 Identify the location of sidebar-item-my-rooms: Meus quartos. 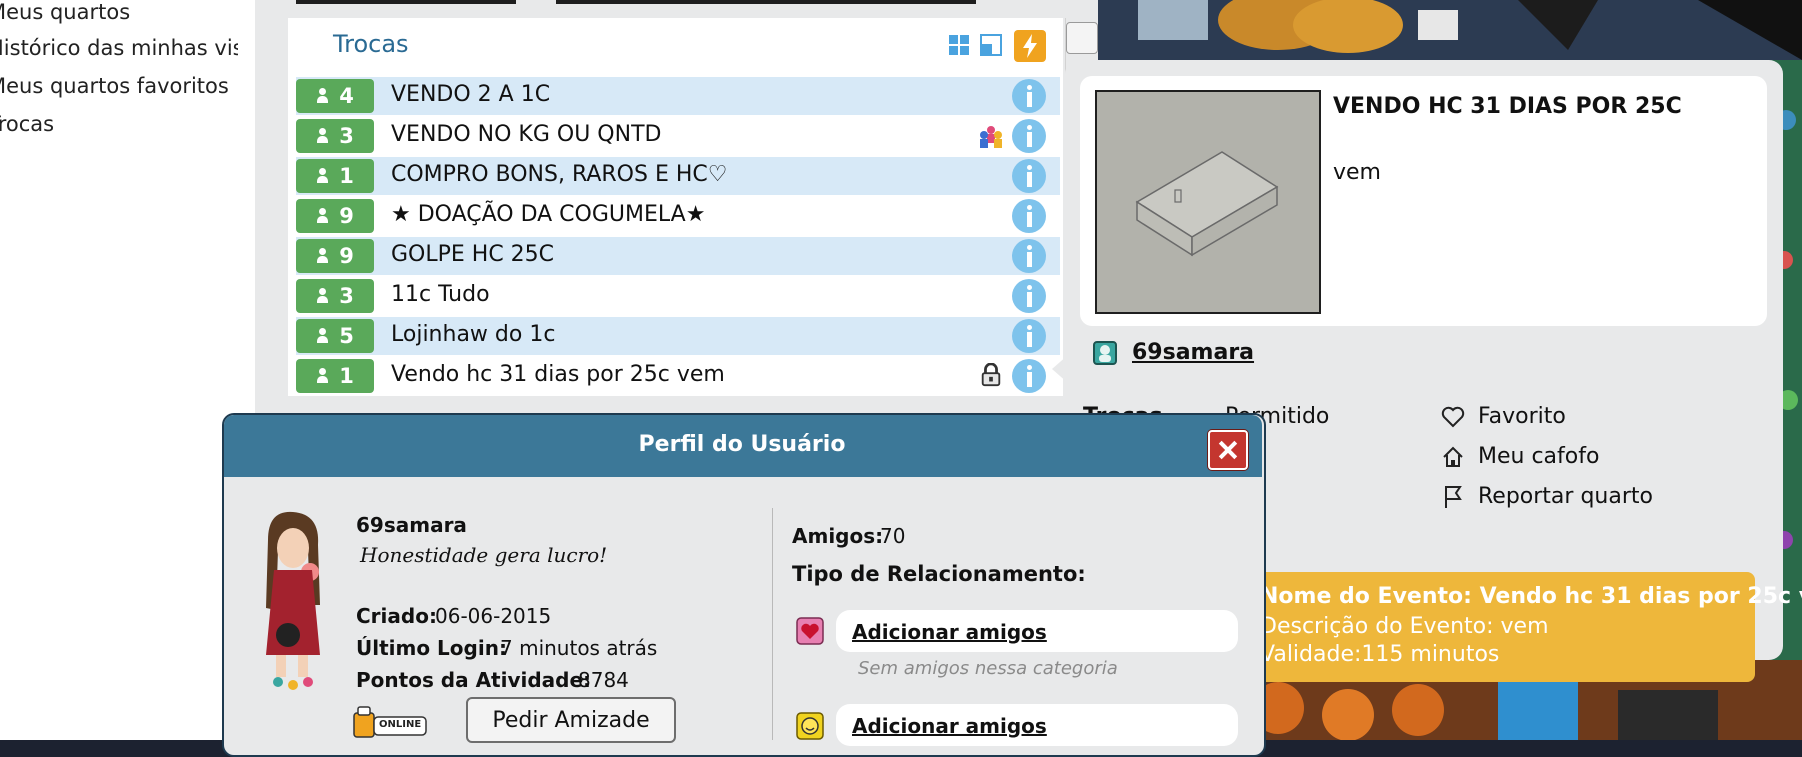
(119, 12).